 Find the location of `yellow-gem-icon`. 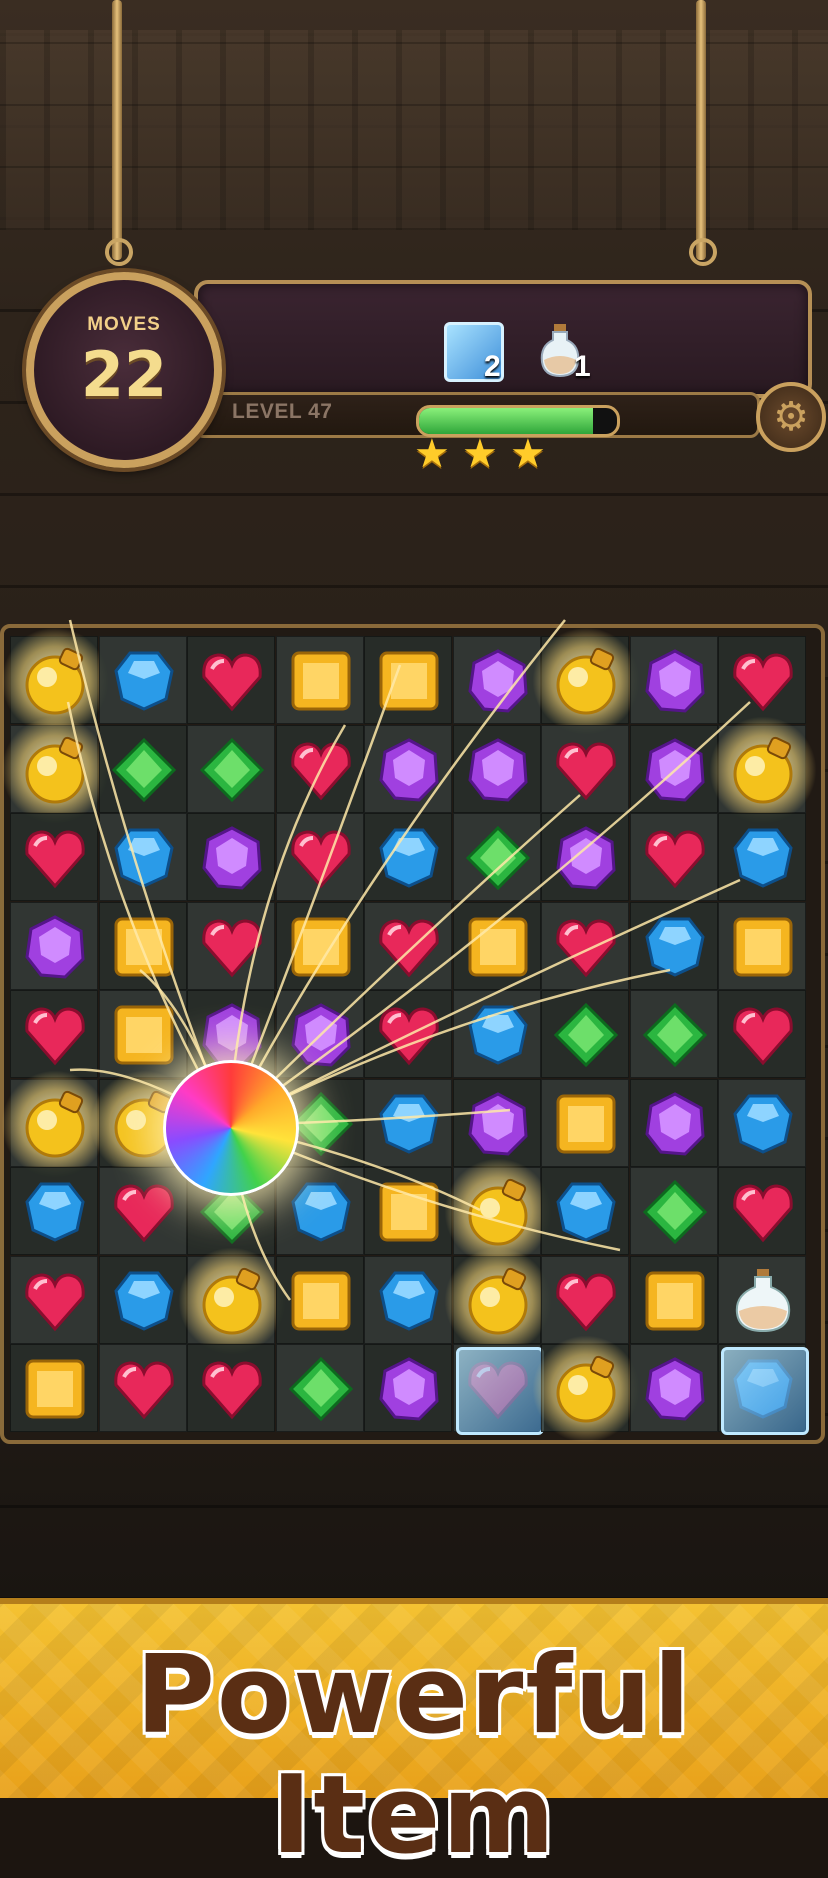

yellow-gem-icon is located at coordinates (321, 947).